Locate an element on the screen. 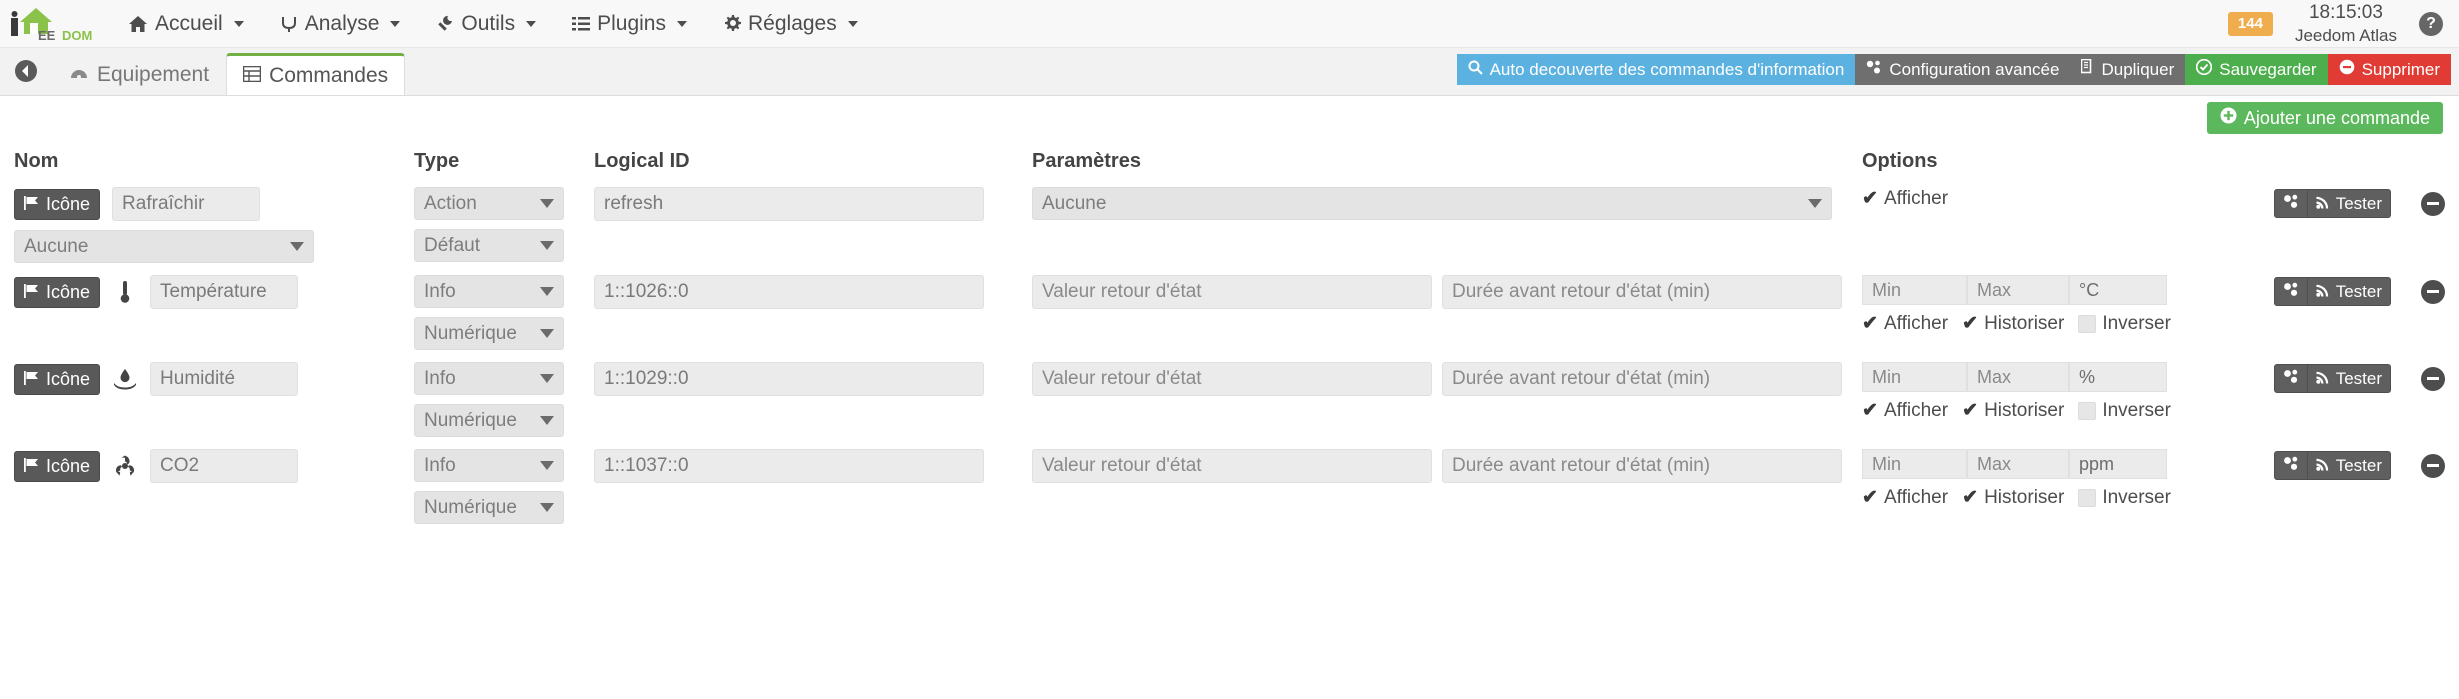 Image resolution: width=2459 pixels, height=699 pixels. nav-item-accueil: Accueil is located at coordinates (186, 24).